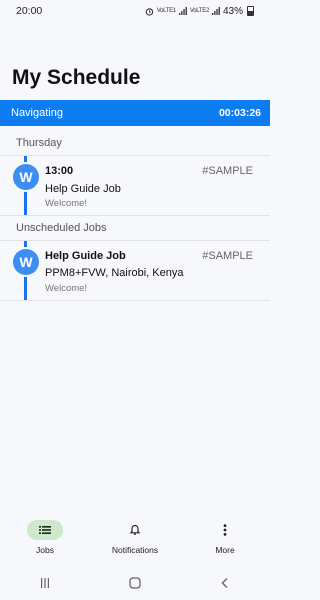  What do you see at coordinates (114, 273) in the screenshot?
I see `job-location: PPM8+FVW, Nairobi, Kenya` at bounding box center [114, 273].